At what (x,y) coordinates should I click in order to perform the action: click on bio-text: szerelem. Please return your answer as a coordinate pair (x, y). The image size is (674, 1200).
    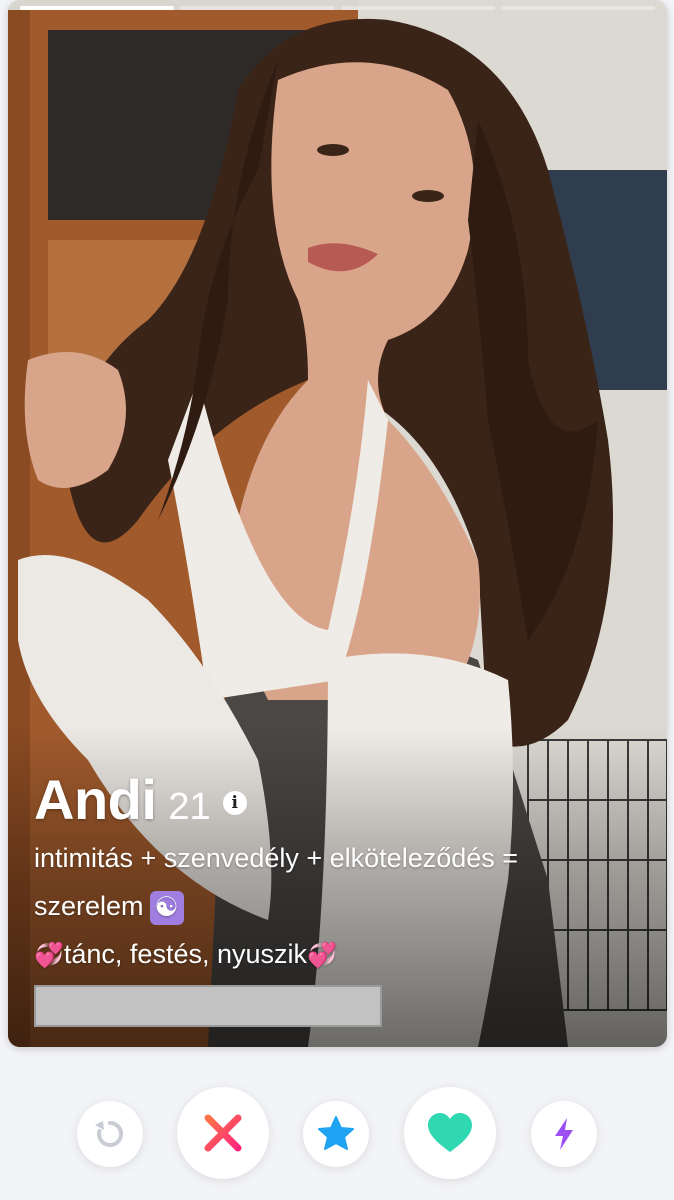
    Looking at the image, I should click on (89, 906).